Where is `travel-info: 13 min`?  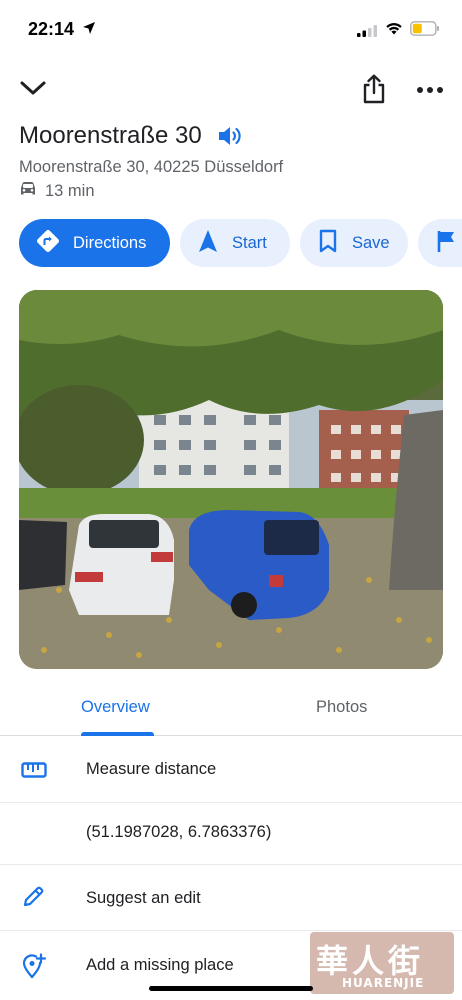 travel-info: 13 min is located at coordinates (57, 191).